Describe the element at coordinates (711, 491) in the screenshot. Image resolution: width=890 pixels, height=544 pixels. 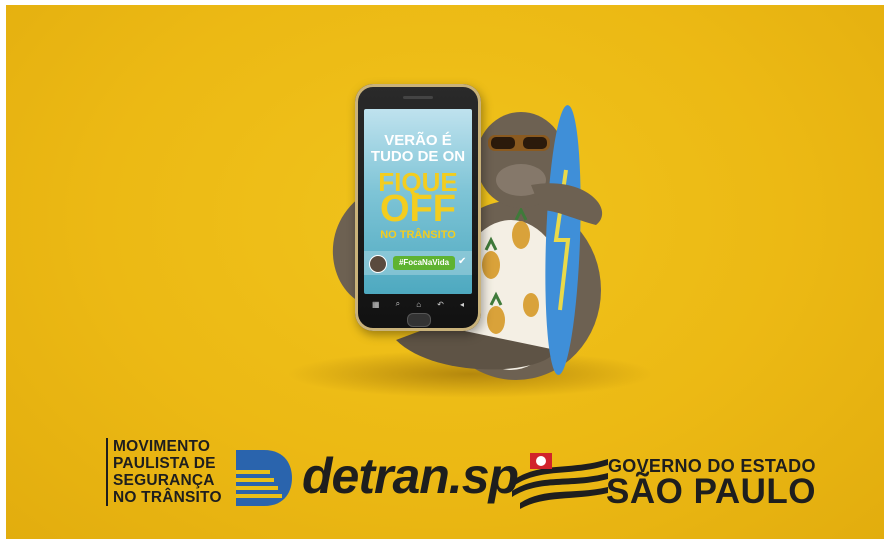
I see `governo-line-2: SÃO PAULO` at that location.